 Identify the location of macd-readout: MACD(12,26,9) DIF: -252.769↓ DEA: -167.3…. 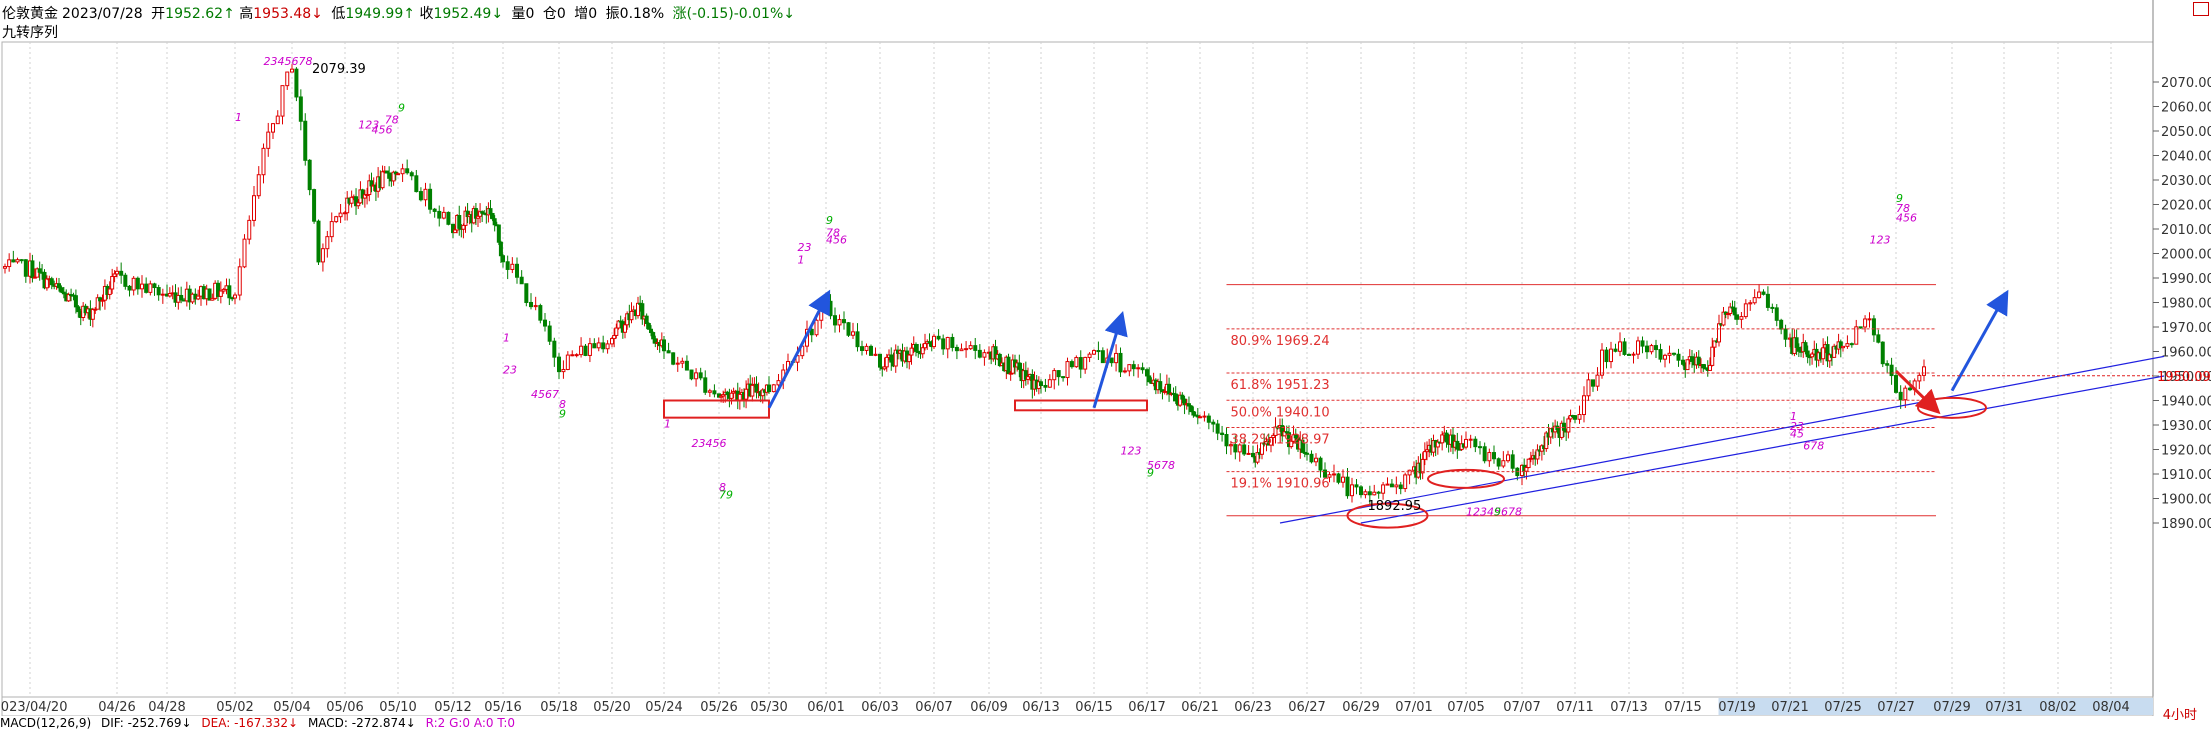
(1080, 723).